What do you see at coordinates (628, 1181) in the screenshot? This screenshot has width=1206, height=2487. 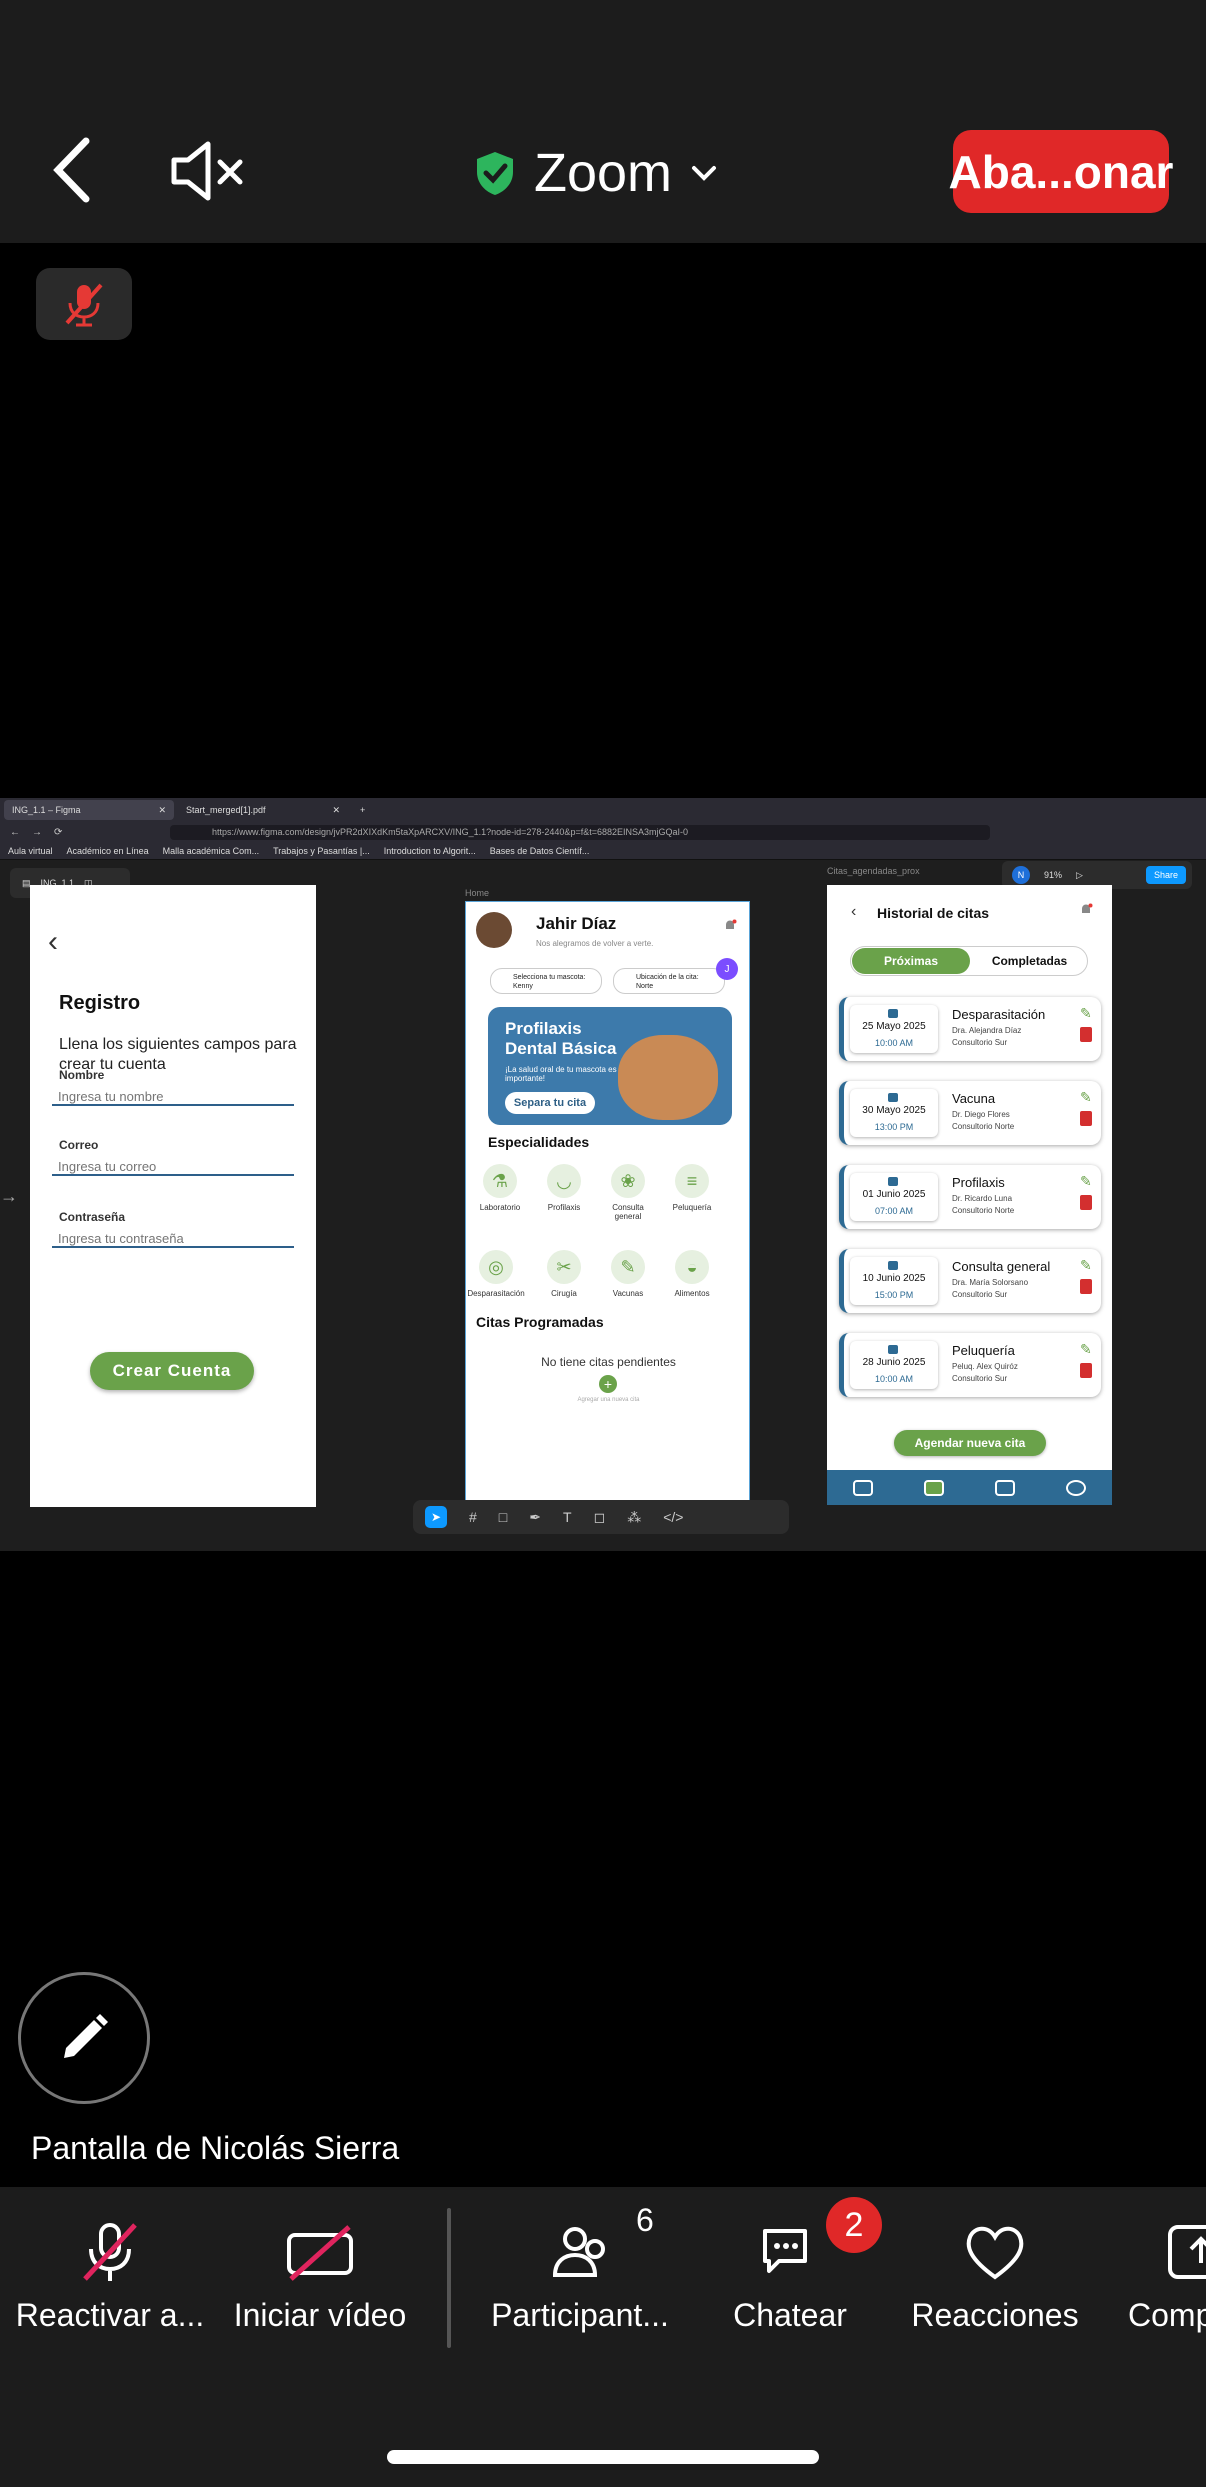 I see `paw-icon: ❀` at bounding box center [628, 1181].